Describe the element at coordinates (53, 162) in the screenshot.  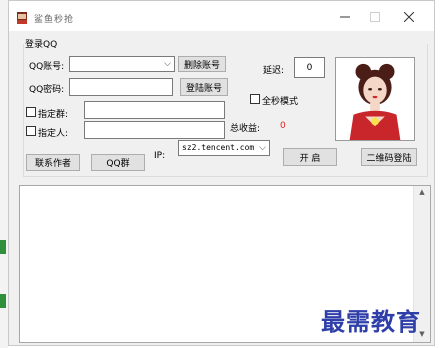
I see `contact-author-button: 联系作者` at that location.